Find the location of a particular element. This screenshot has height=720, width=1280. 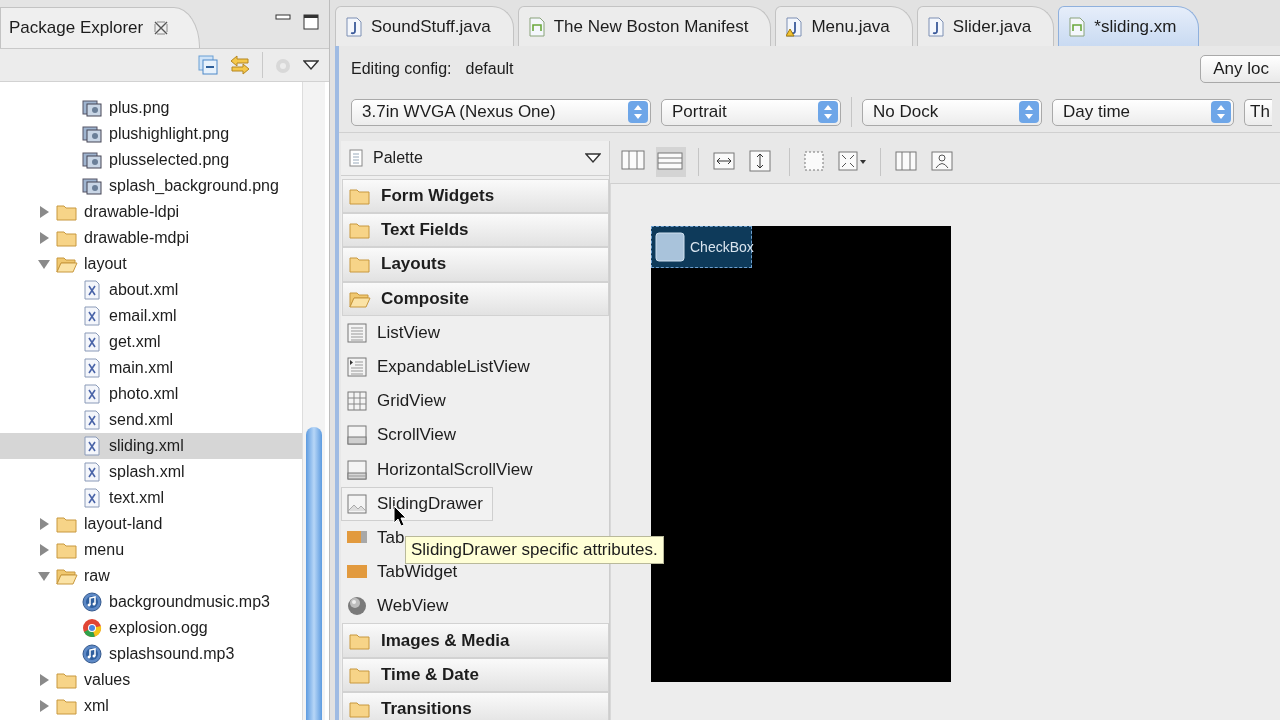

config-value: default is located at coordinates (489, 69).